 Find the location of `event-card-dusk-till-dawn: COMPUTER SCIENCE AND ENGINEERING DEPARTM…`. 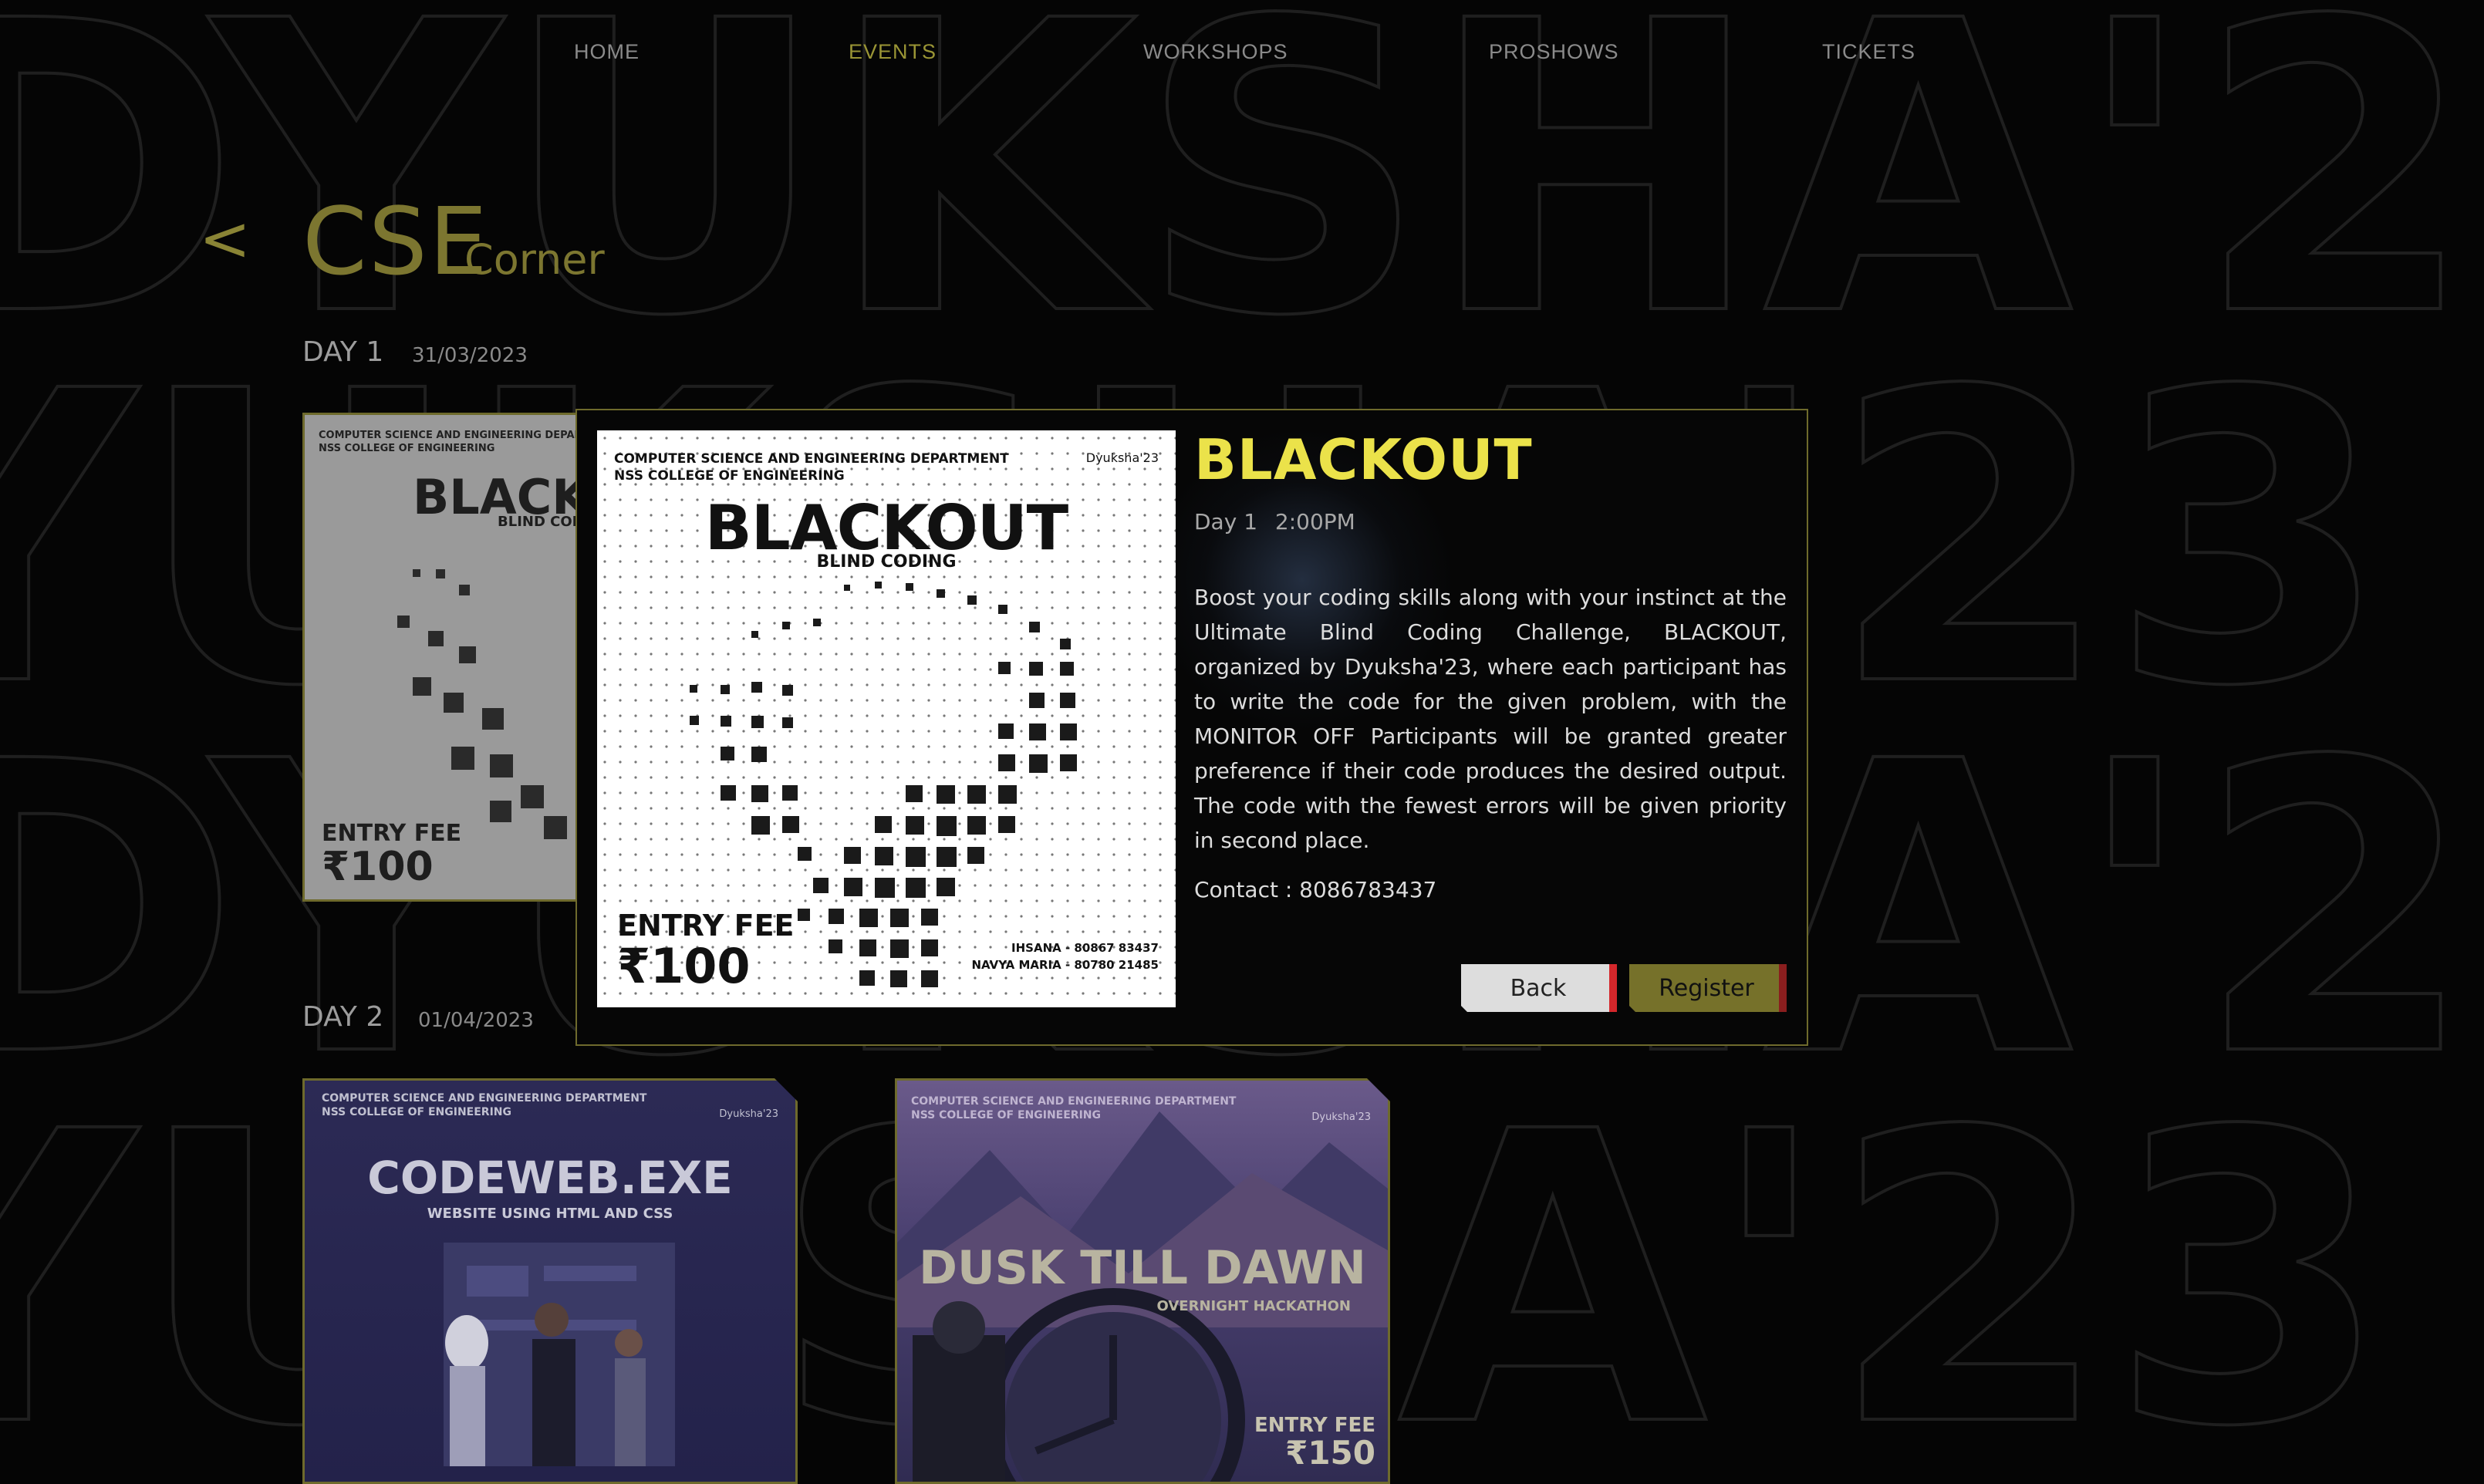

event-card-dusk-till-dawn: COMPUTER SCIENCE AND ENGINEERING DEPARTM… is located at coordinates (1142, 1281).